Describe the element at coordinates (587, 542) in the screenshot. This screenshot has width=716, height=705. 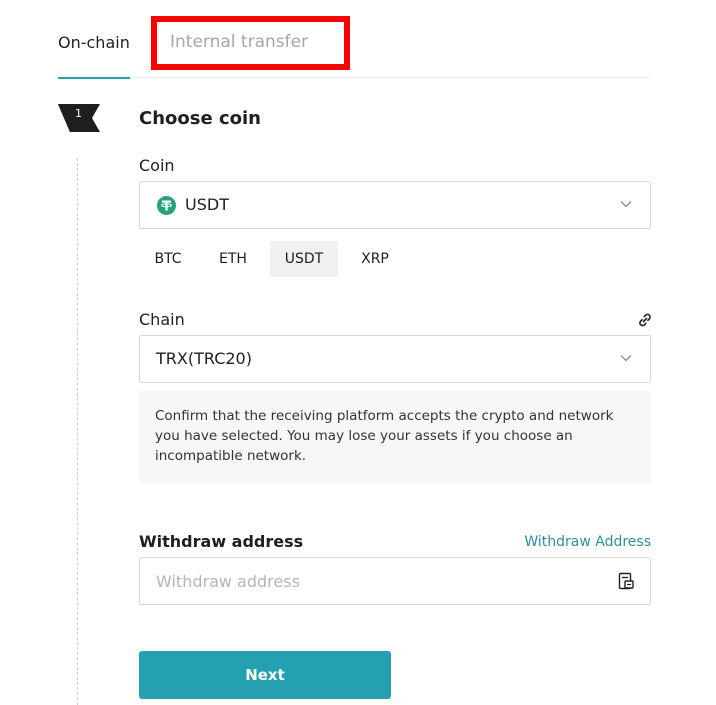
I see `withdraw-address-link: Withdraw Address` at that location.